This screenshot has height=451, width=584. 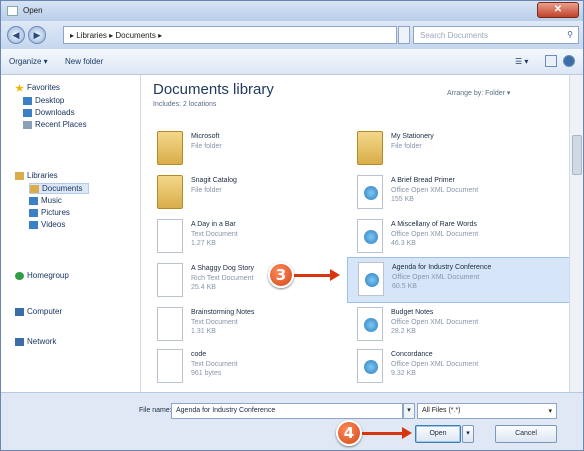 I want to click on file-item: Snagit Catalog File folder, so click(x=253, y=194).